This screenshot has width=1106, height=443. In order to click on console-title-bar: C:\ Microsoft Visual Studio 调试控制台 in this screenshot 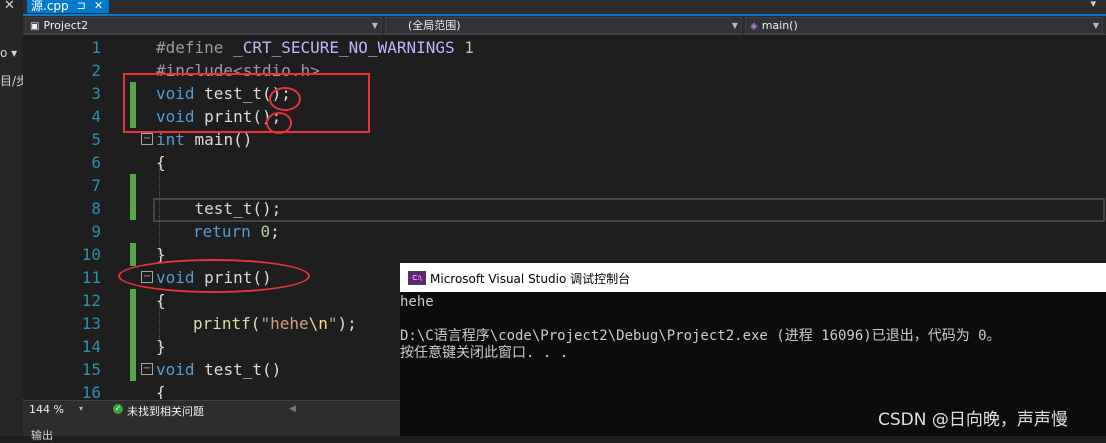, I will do `click(753, 277)`.